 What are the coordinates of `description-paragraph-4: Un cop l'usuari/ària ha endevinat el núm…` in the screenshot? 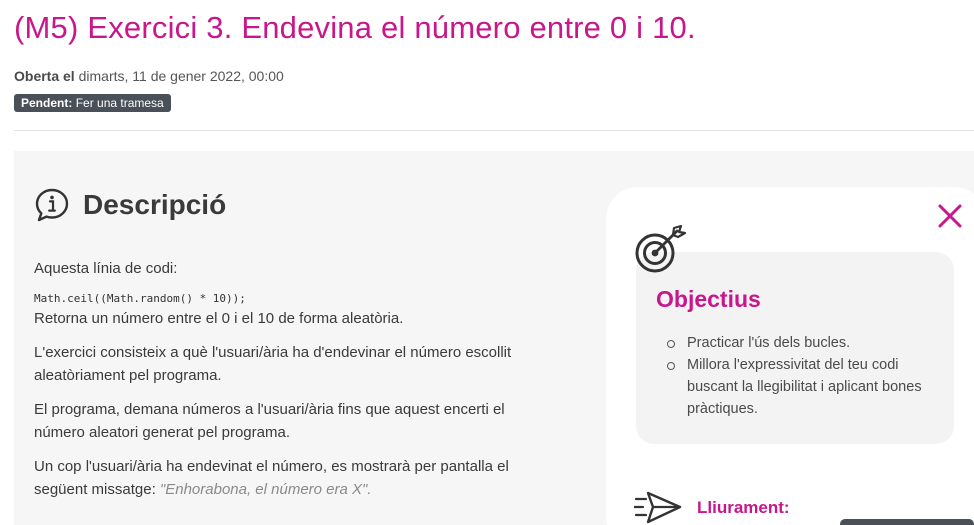 It's located at (294, 478).